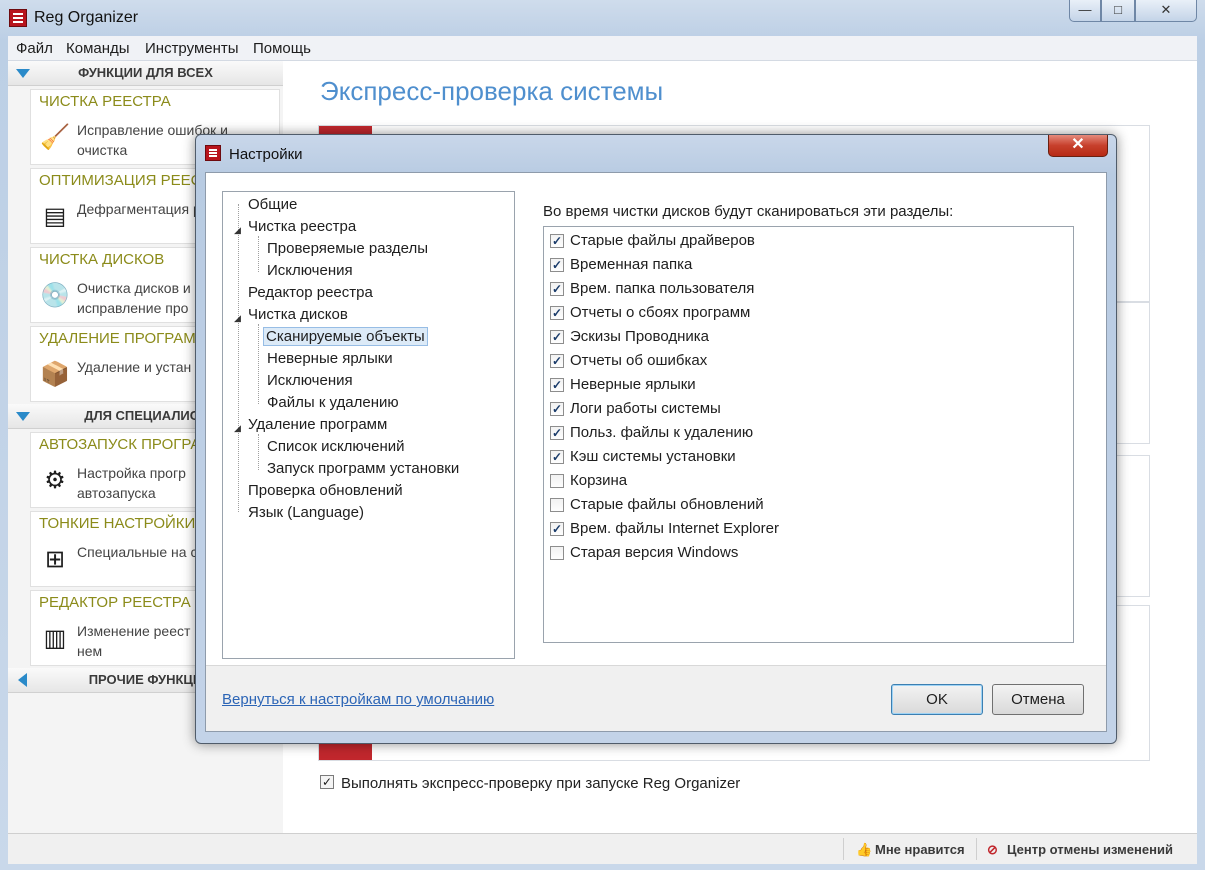 Image resolution: width=1205 pixels, height=870 pixels. What do you see at coordinates (654, 552) in the screenshot?
I see `checklist-item-label: Старая версия Windows` at bounding box center [654, 552].